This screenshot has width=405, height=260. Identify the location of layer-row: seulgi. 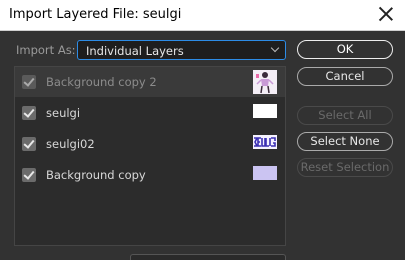
(150, 113).